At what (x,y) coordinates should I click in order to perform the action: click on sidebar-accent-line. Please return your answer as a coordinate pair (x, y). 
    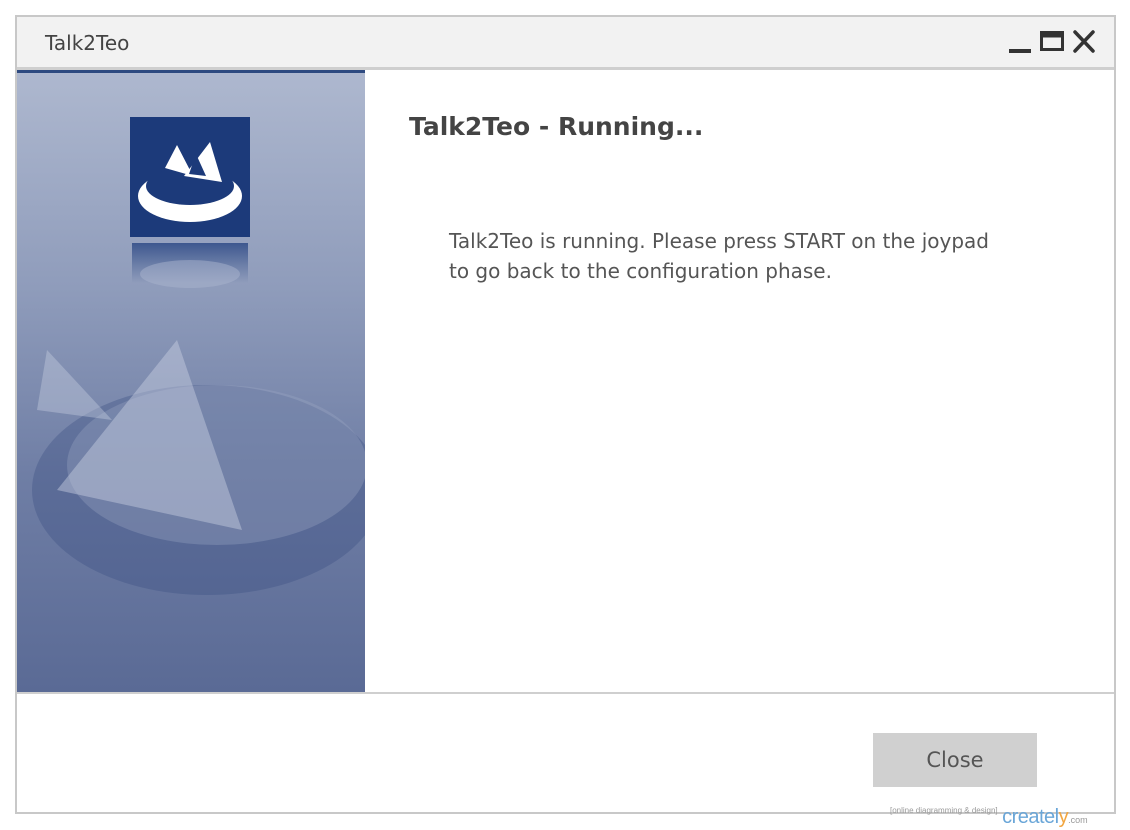
    Looking at the image, I should click on (191, 71).